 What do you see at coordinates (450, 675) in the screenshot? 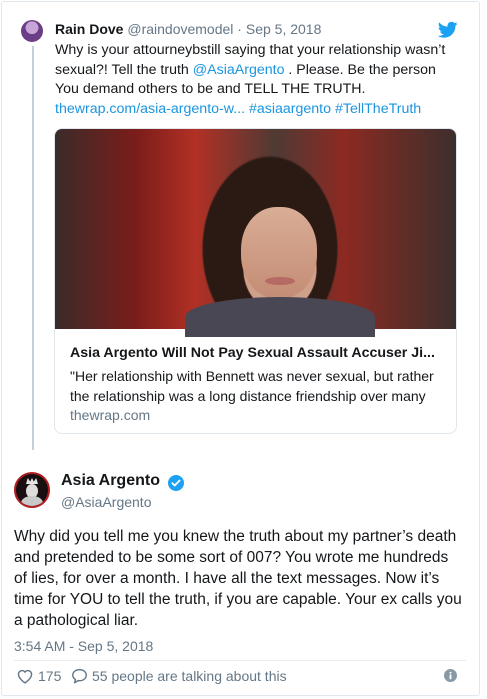
I see `info-icon` at bounding box center [450, 675].